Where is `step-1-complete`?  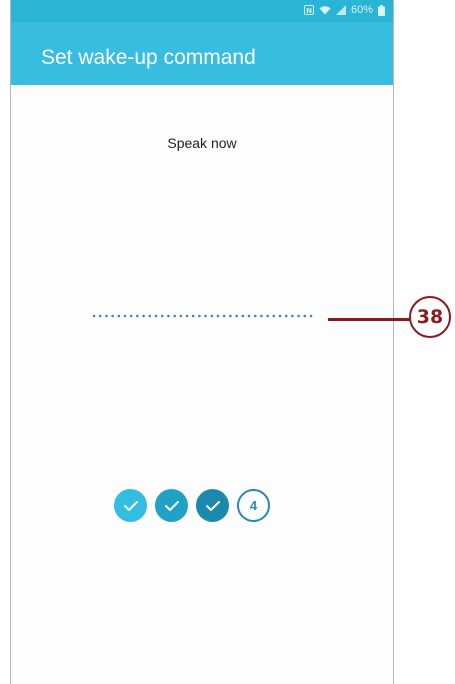 step-1-complete is located at coordinates (130, 505).